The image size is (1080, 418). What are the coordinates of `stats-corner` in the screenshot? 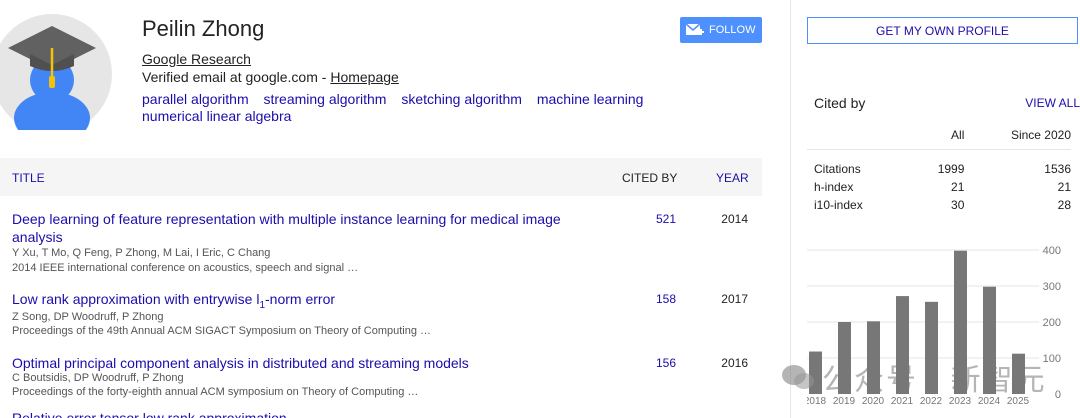 It's located at (862, 136).